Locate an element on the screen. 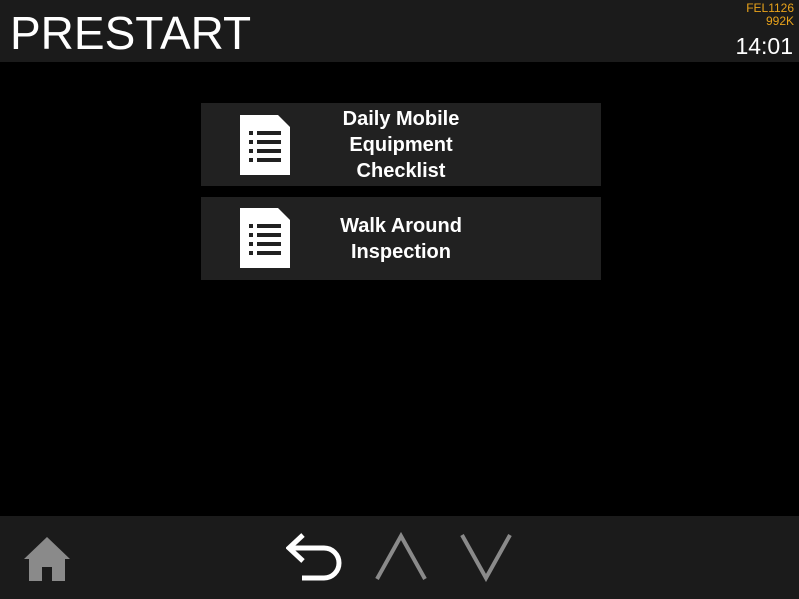 The width and height of the screenshot is (799, 599). walk-around-inspection-button: Walk Around Inspection is located at coordinates (401, 238).